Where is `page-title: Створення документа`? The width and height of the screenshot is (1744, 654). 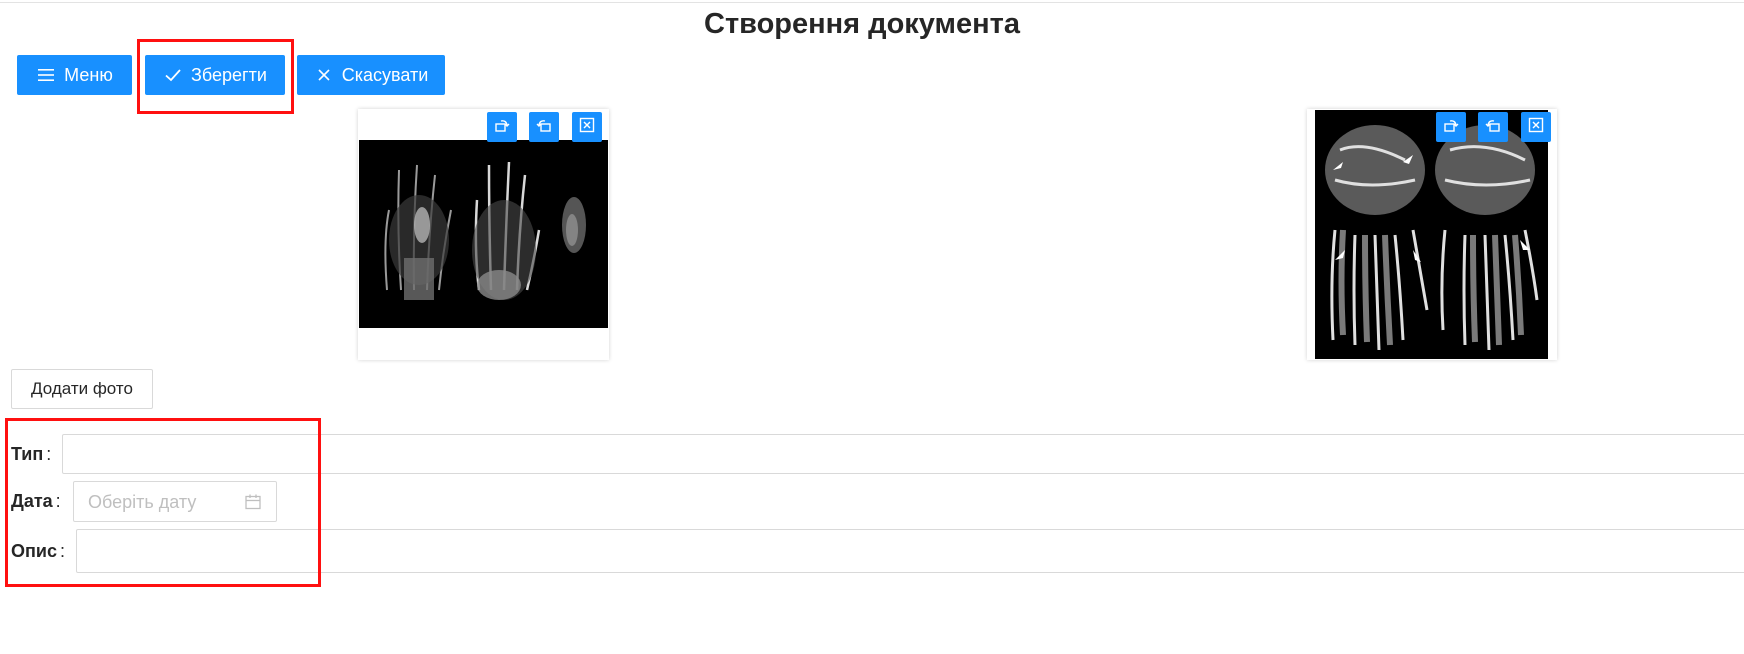
page-title: Створення документа is located at coordinates (862, 24).